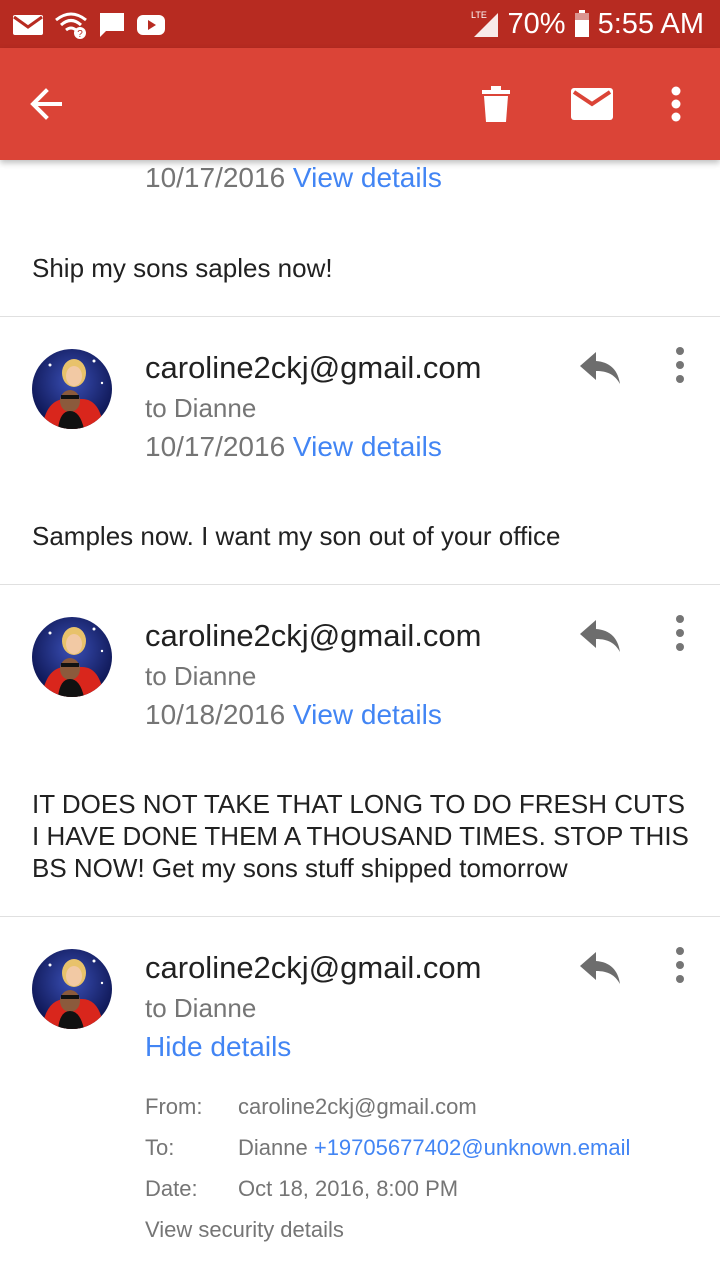 The height and width of the screenshot is (1280, 720). What do you see at coordinates (536, 23) in the screenshot?
I see `battery-percent: 70%` at bounding box center [536, 23].